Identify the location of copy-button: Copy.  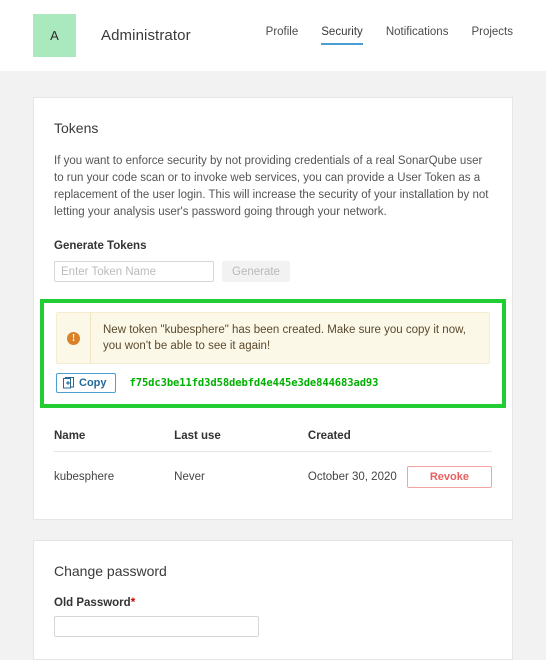
(86, 383).